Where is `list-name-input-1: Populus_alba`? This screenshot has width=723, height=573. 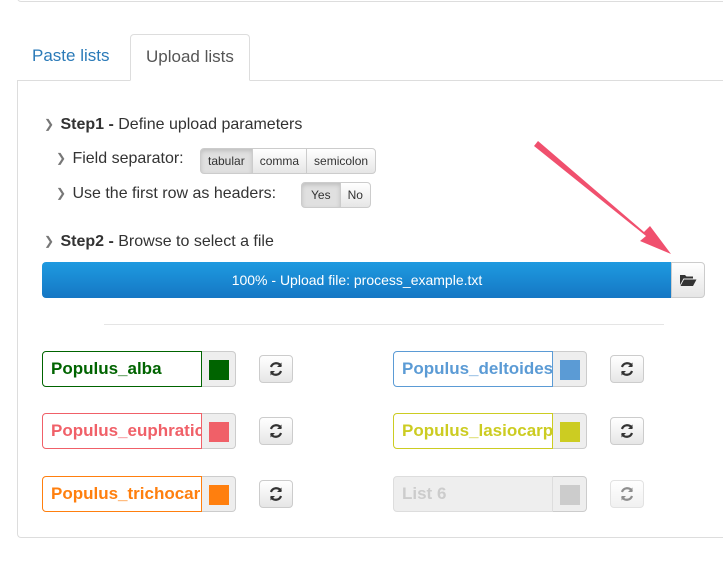
list-name-input-1: Populus_alba is located at coordinates (122, 369).